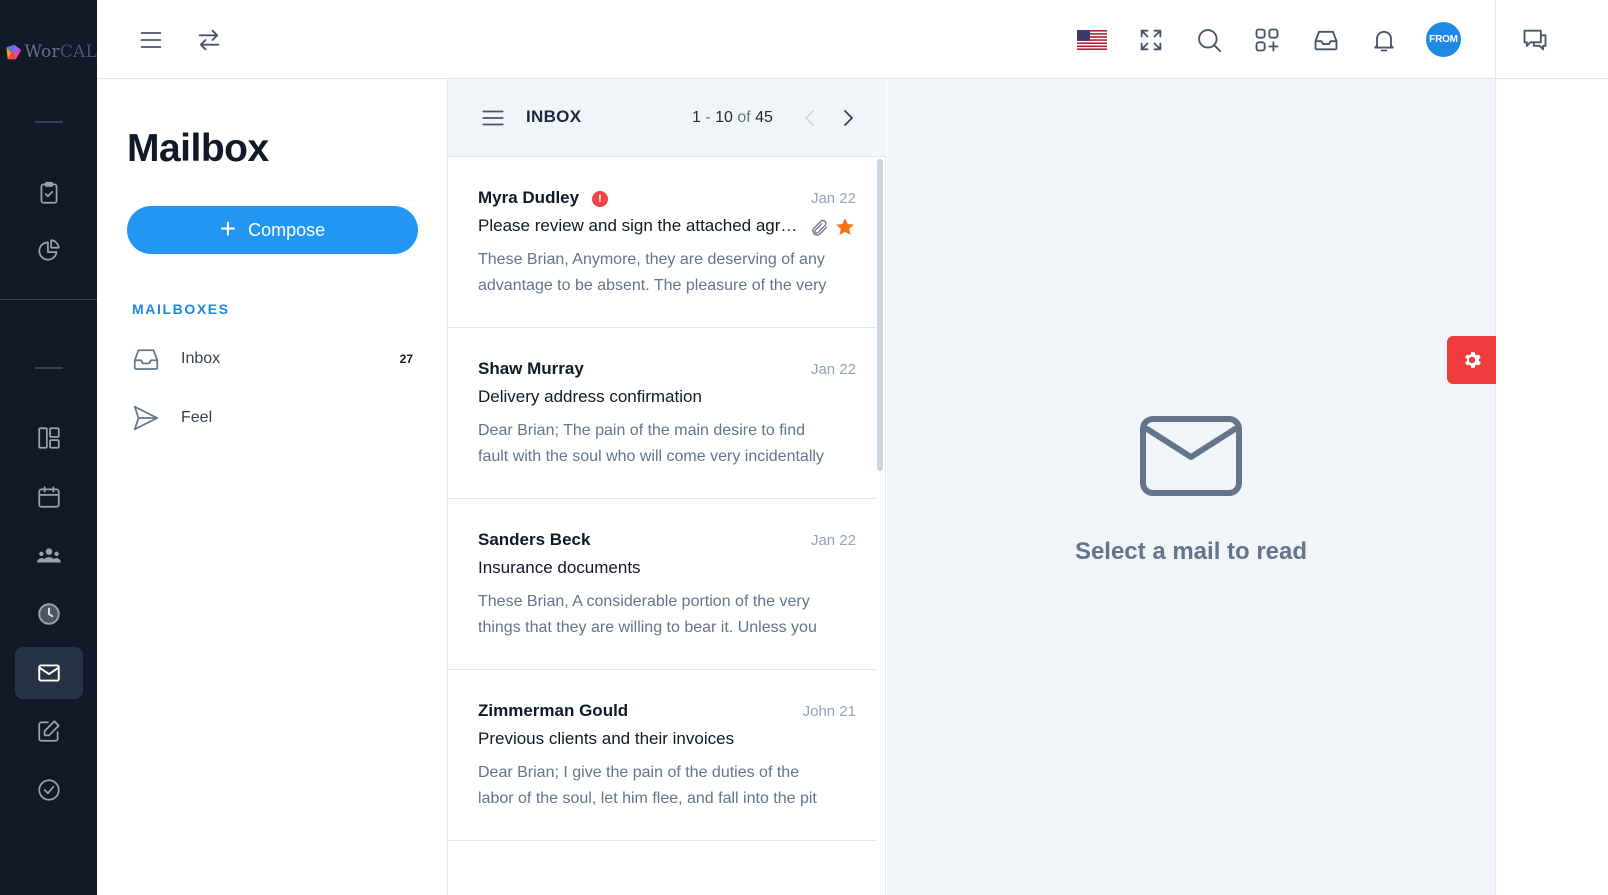 Image resolution: width=1608 pixels, height=895 pixels. What do you see at coordinates (820, 227) in the screenshot?
I see `paperclip-icon` at bounding box center [820, 227].